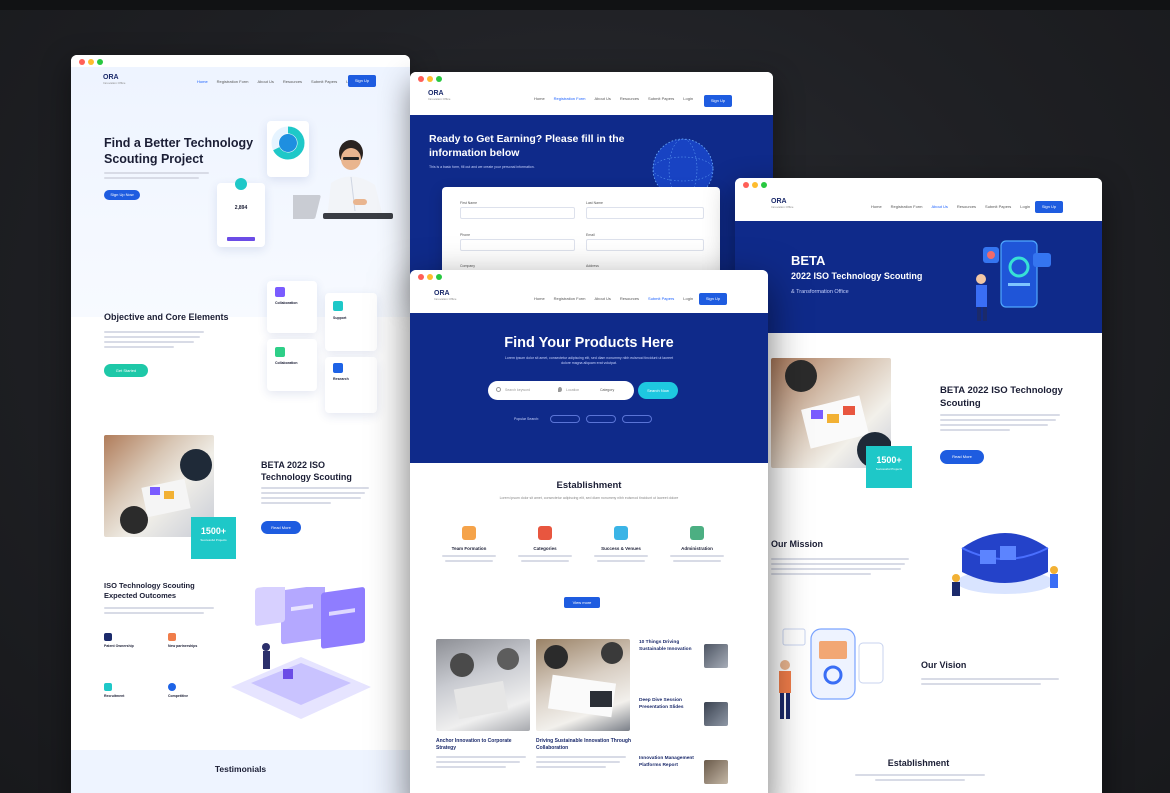 The image size is (1170, 793). I want to click on phone-input, so click(517, 245).